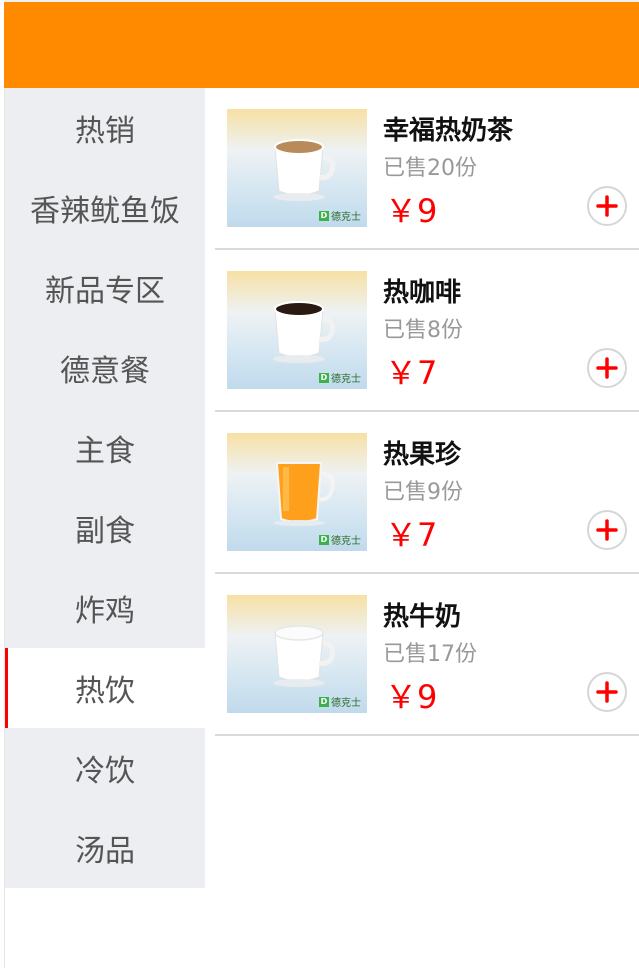 The width and height of the screenshot is (639, 968). Describe the element at coordinates (448, 131) in the screenshot. I see `product-name: 幸福热奶茶` at that location.